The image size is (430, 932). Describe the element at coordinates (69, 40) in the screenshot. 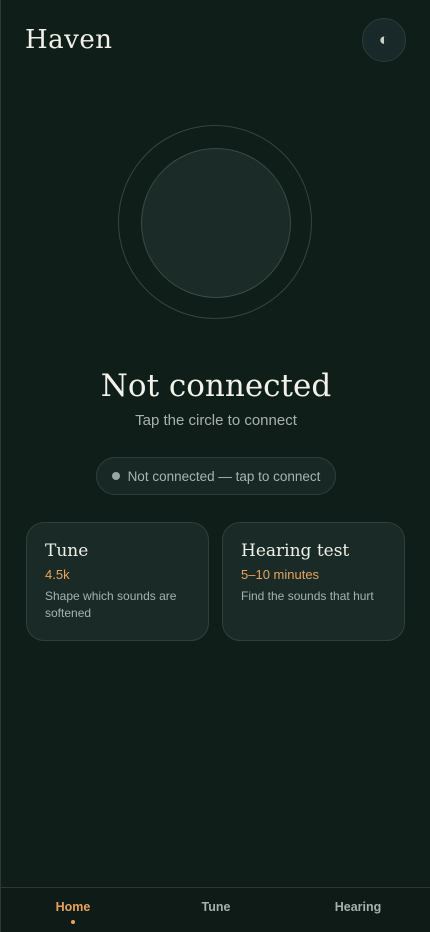

I see `app-title: Haven` at that location.